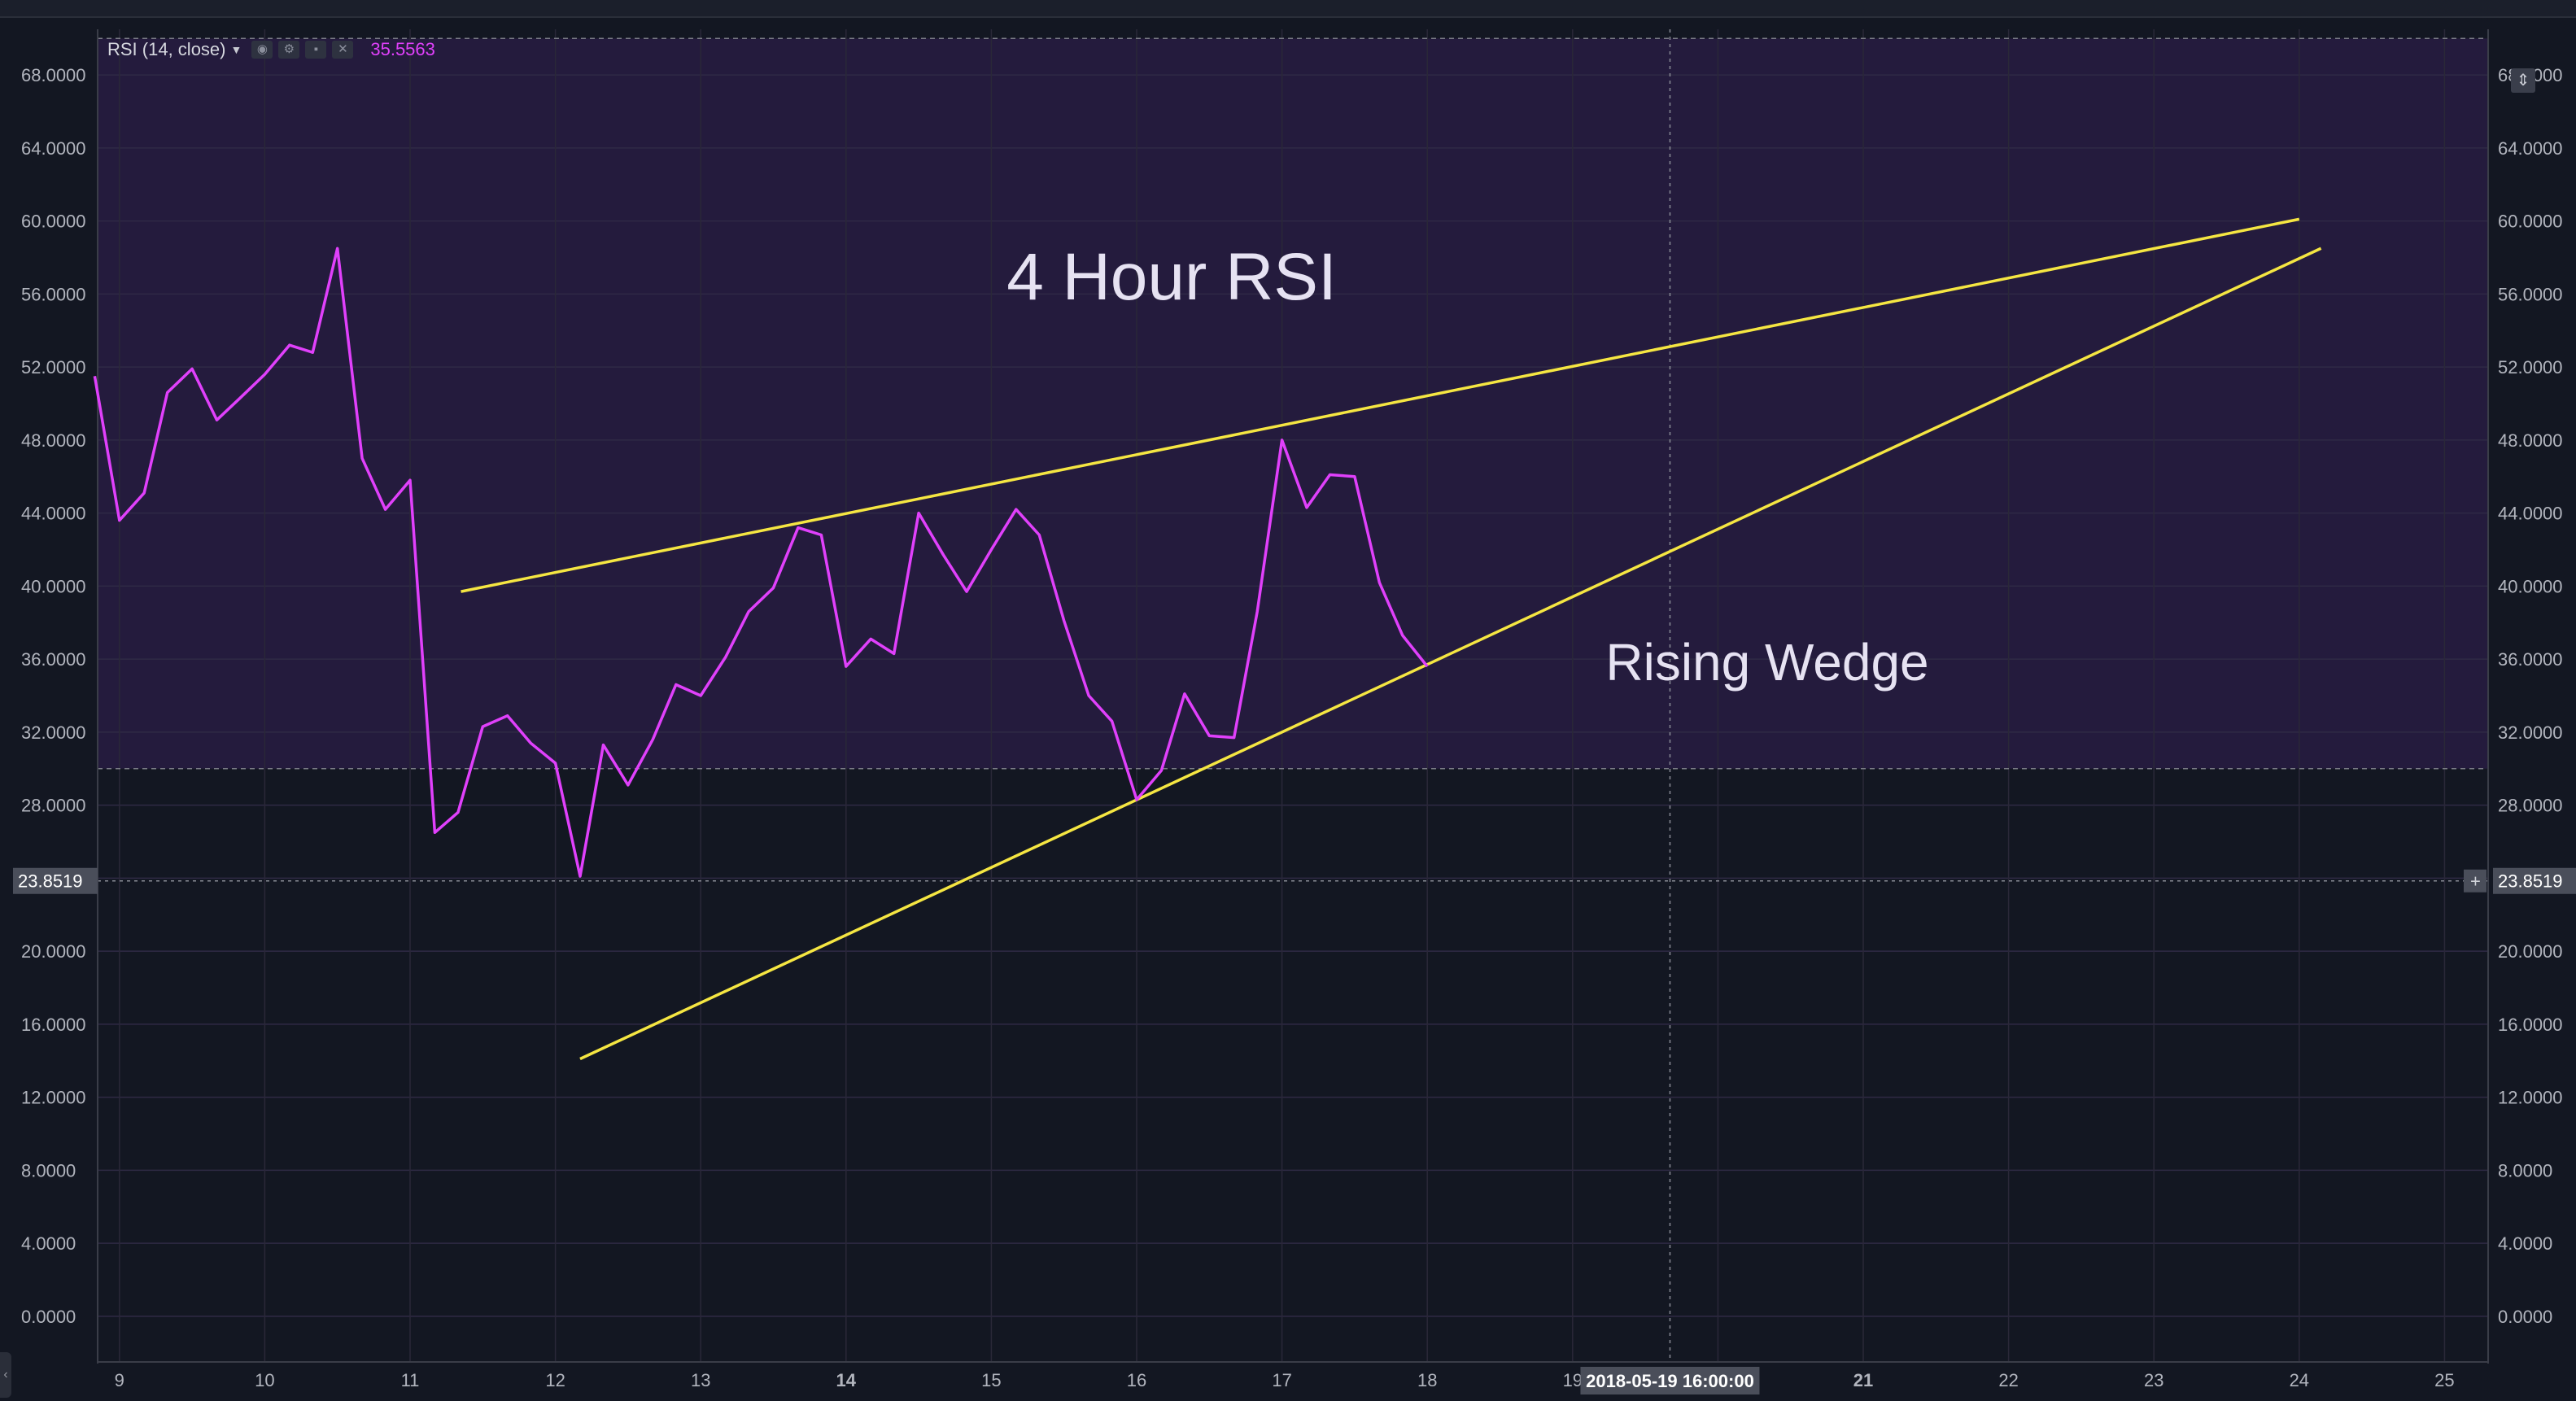  Describe the element at coordinates (5, 1375) in the screenshot. I see `scroll-left-icon: ‹` at that location.